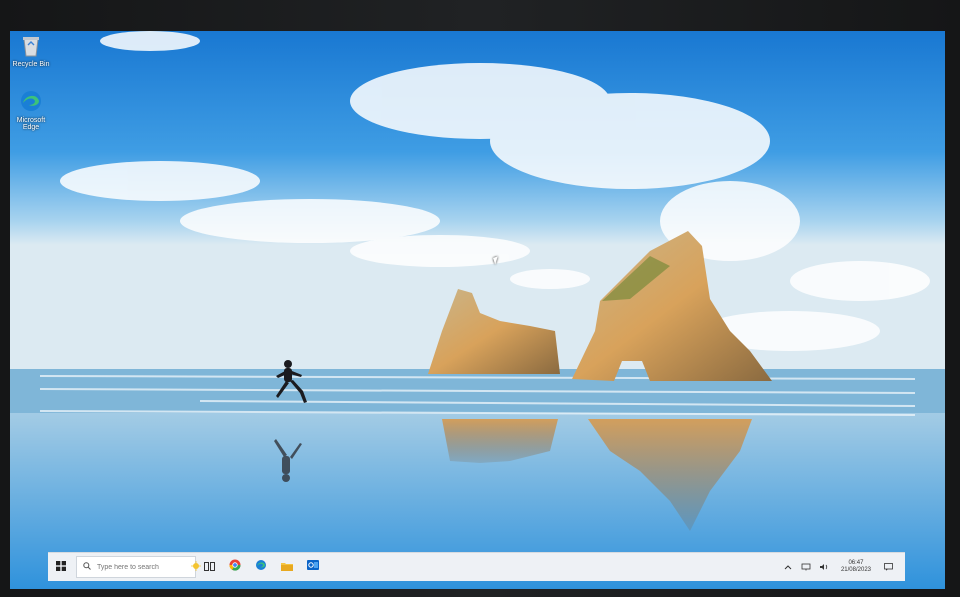 The image size is (960, 597). I want to click on taskbar-file-explorer-button, so click(287, 567).